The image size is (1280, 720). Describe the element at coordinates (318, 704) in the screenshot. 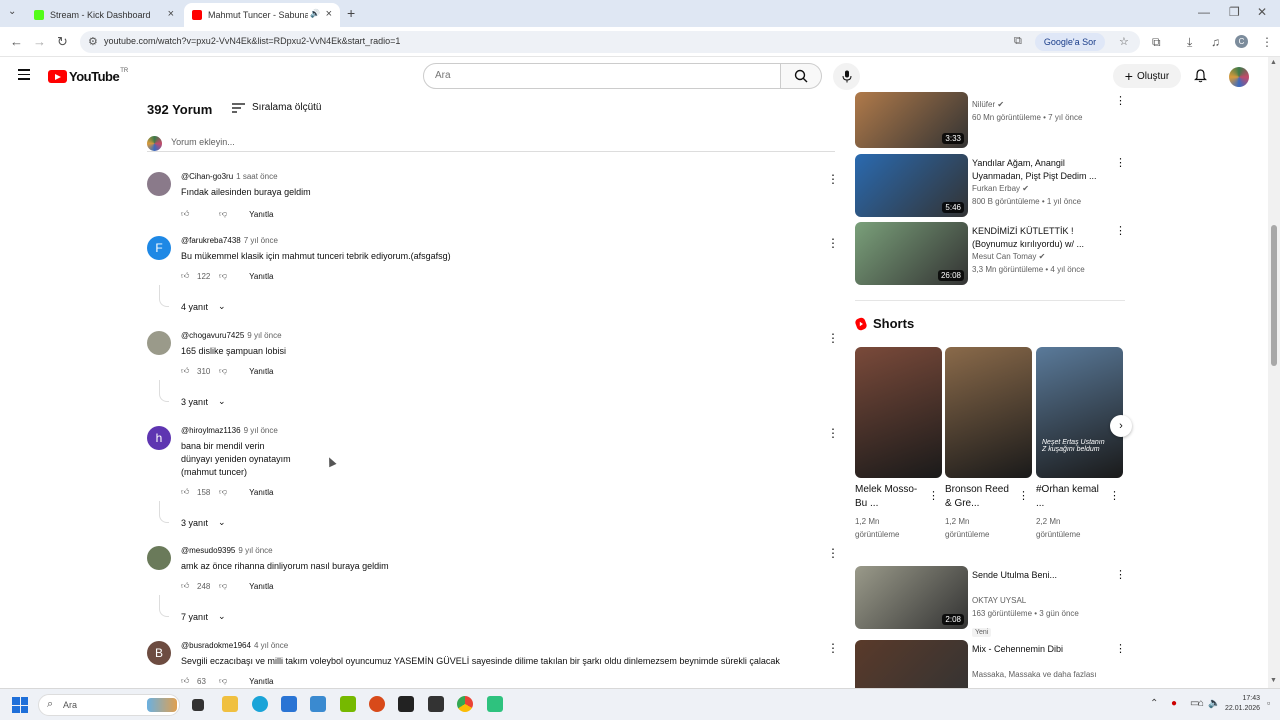

I see `mail-icon` at that location.